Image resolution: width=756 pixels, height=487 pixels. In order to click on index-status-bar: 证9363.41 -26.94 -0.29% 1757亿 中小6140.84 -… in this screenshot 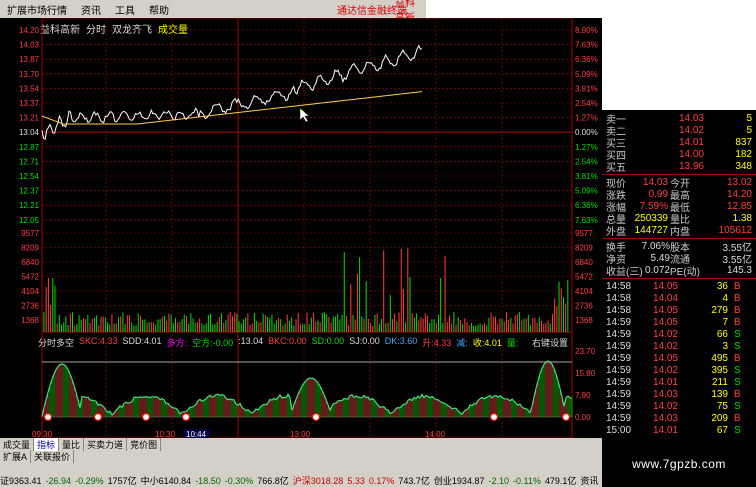, I will do `click(301, 480)`.